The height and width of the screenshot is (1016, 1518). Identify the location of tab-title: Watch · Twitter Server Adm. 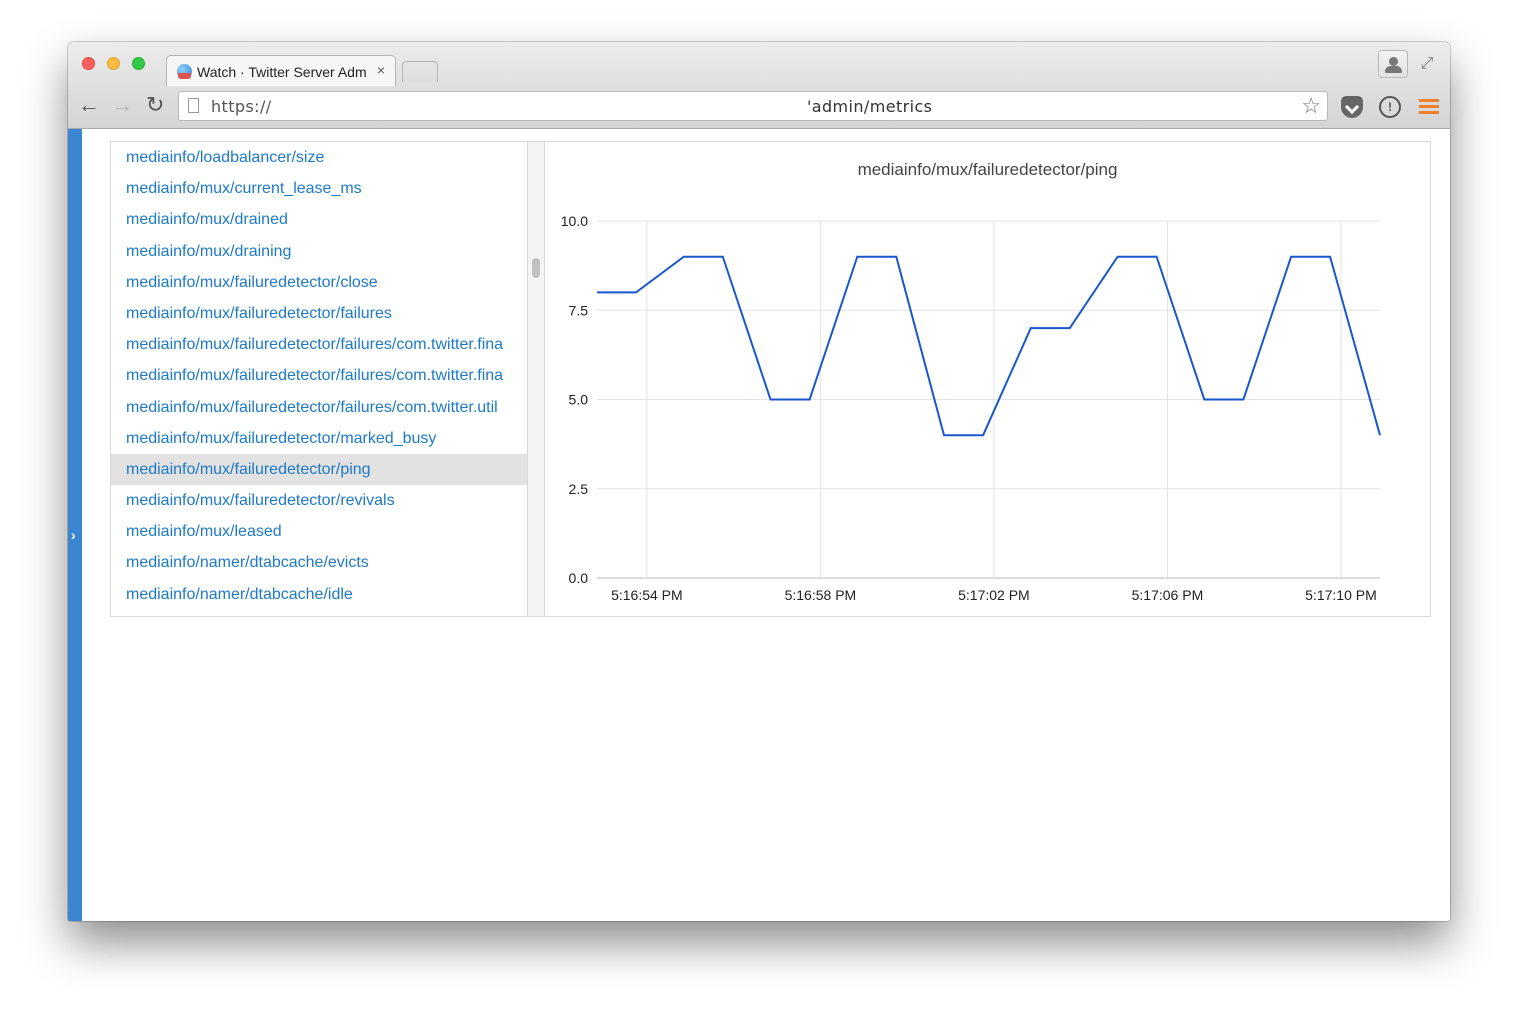
(282, 72).